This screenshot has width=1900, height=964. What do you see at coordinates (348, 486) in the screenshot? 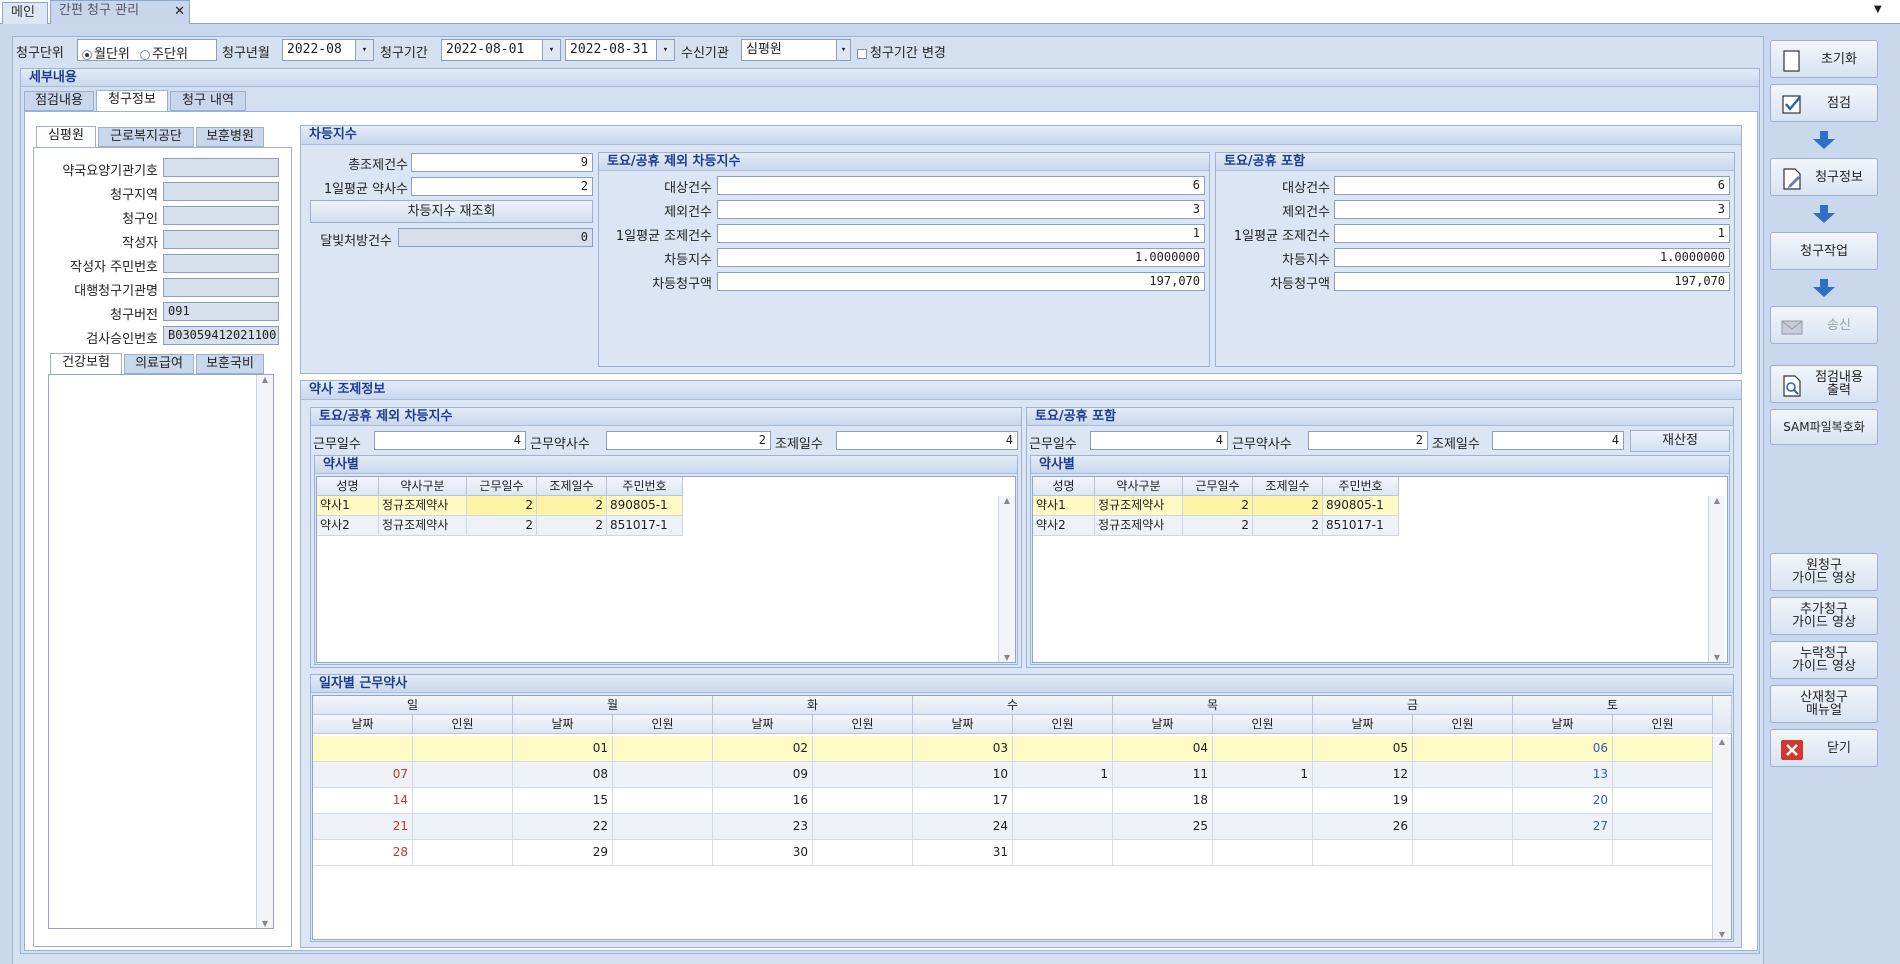
I see `grid-header-name: 성명` at bounding box center [348, 486].